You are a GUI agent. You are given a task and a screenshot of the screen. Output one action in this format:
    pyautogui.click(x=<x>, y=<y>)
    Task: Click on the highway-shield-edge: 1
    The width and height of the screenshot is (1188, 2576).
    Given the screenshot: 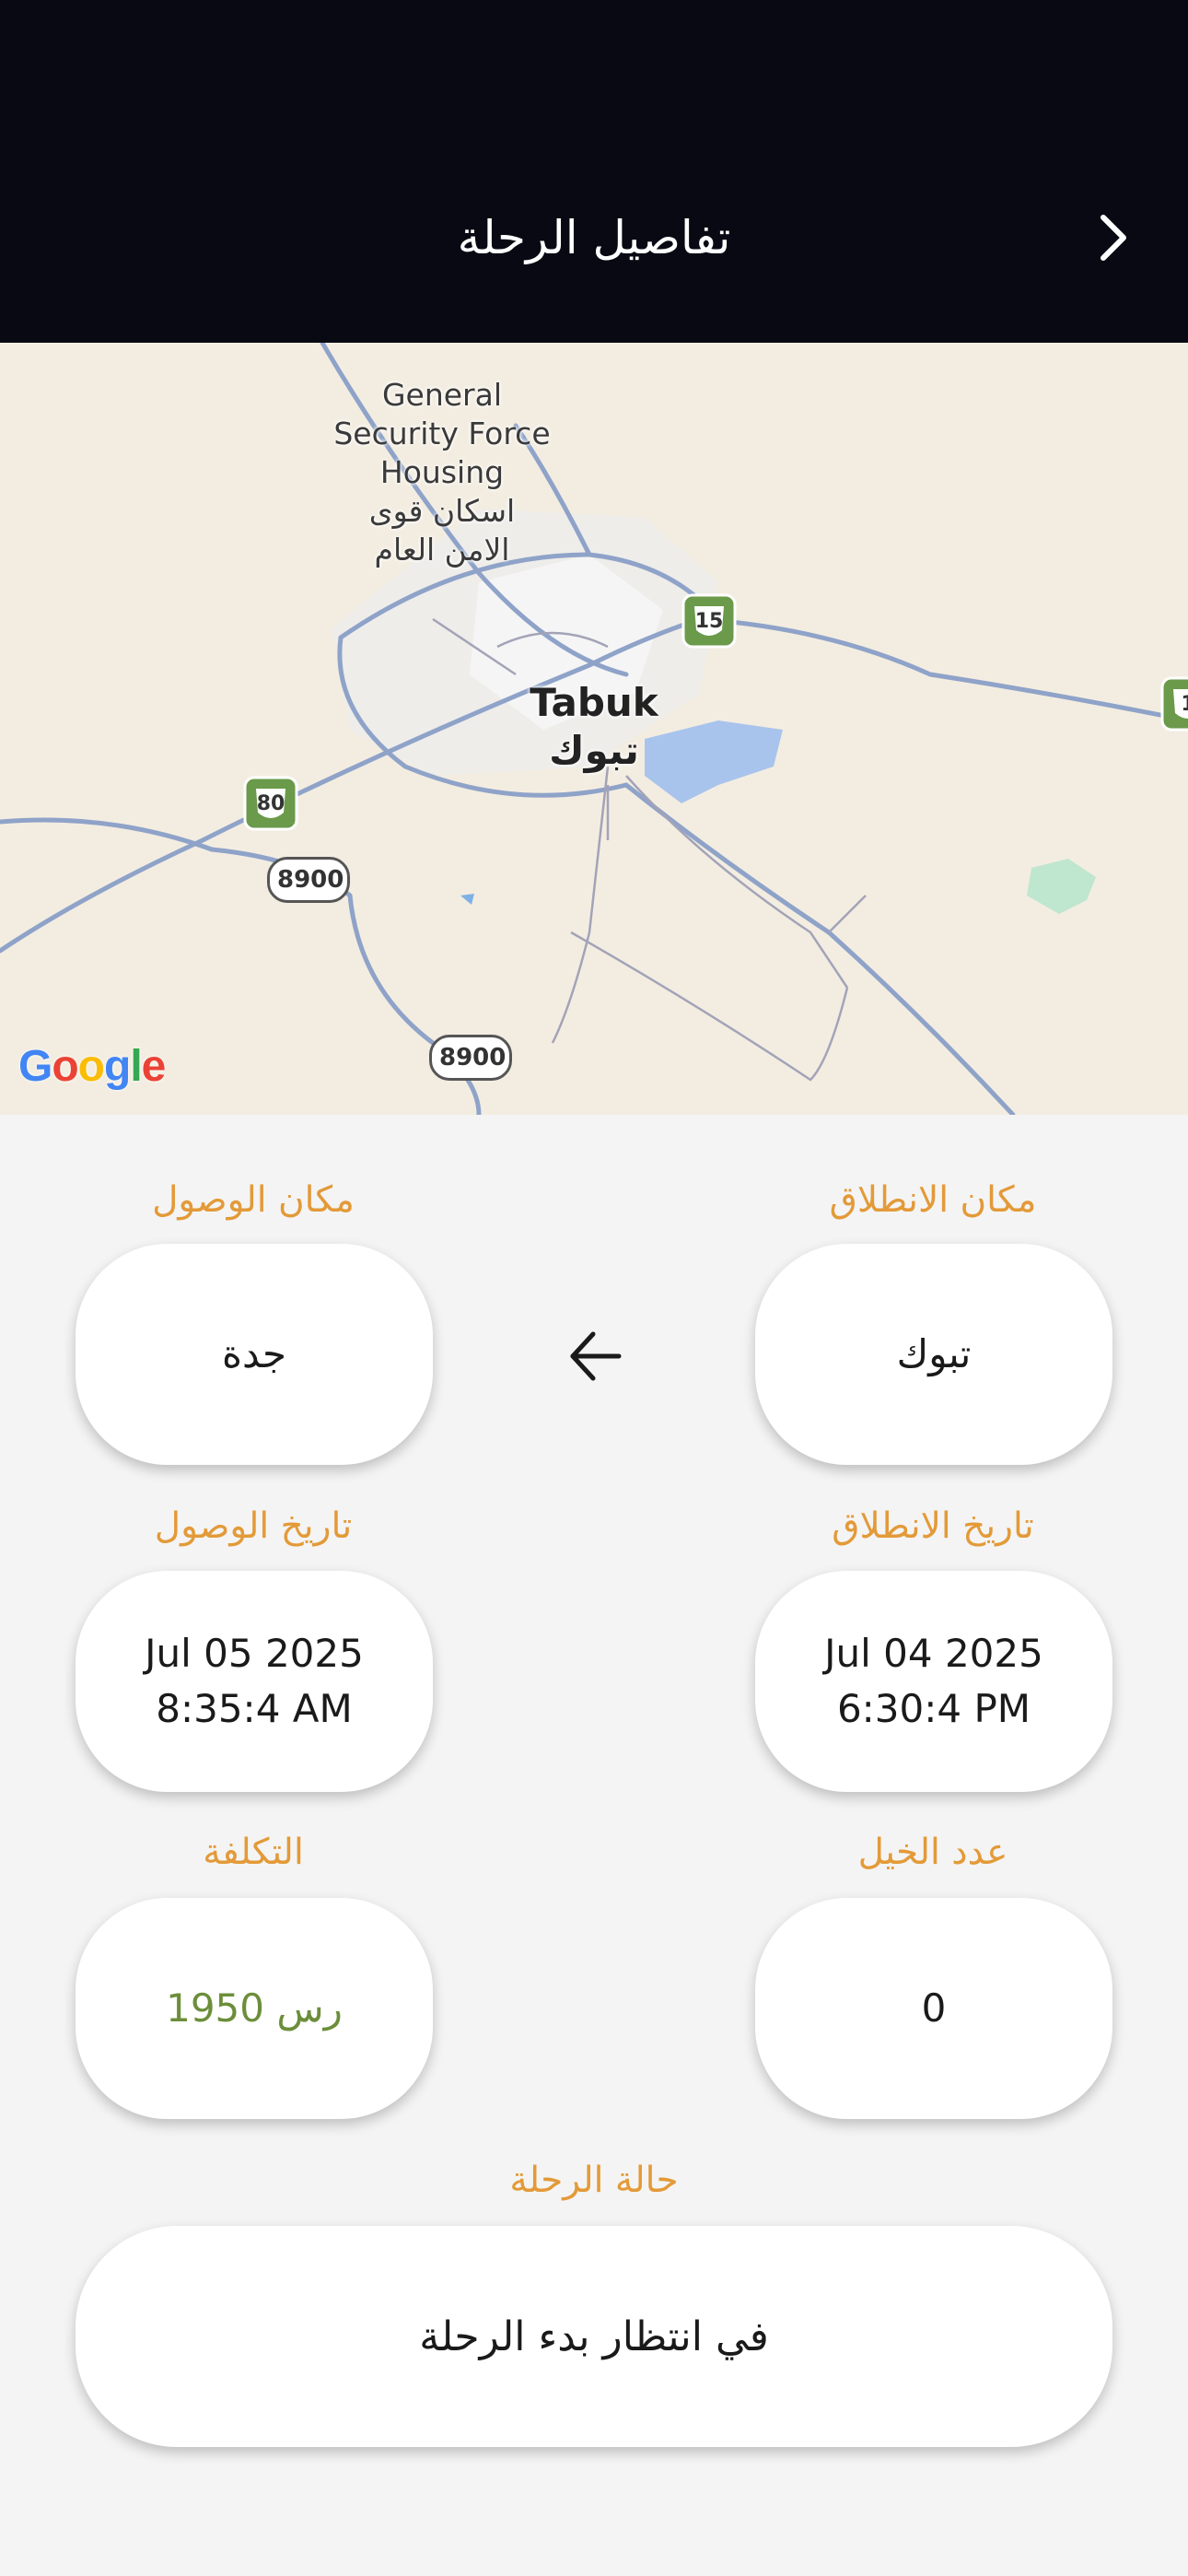 What is the action you would take?
    pyautogui.click(x=1174, y=704)
    